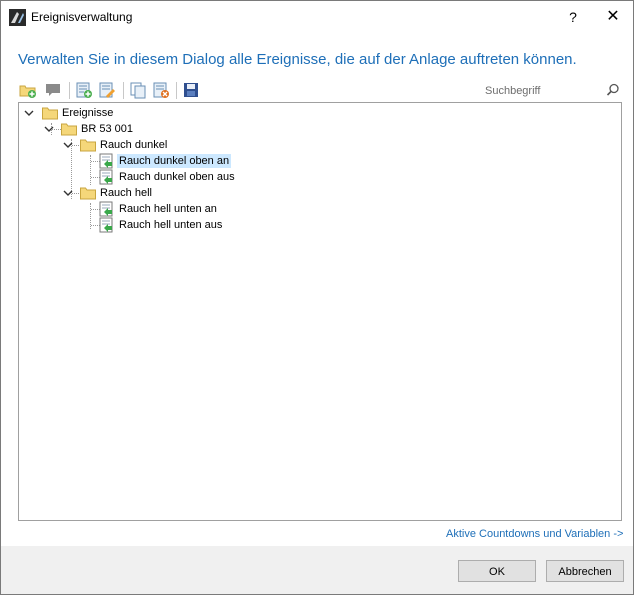 Image resolution: width=634 pixels, height=595 pixels. What do you see at coordinates (544, 91) in the screenshot?
I see `search-input` at bounding box center [544, 91].